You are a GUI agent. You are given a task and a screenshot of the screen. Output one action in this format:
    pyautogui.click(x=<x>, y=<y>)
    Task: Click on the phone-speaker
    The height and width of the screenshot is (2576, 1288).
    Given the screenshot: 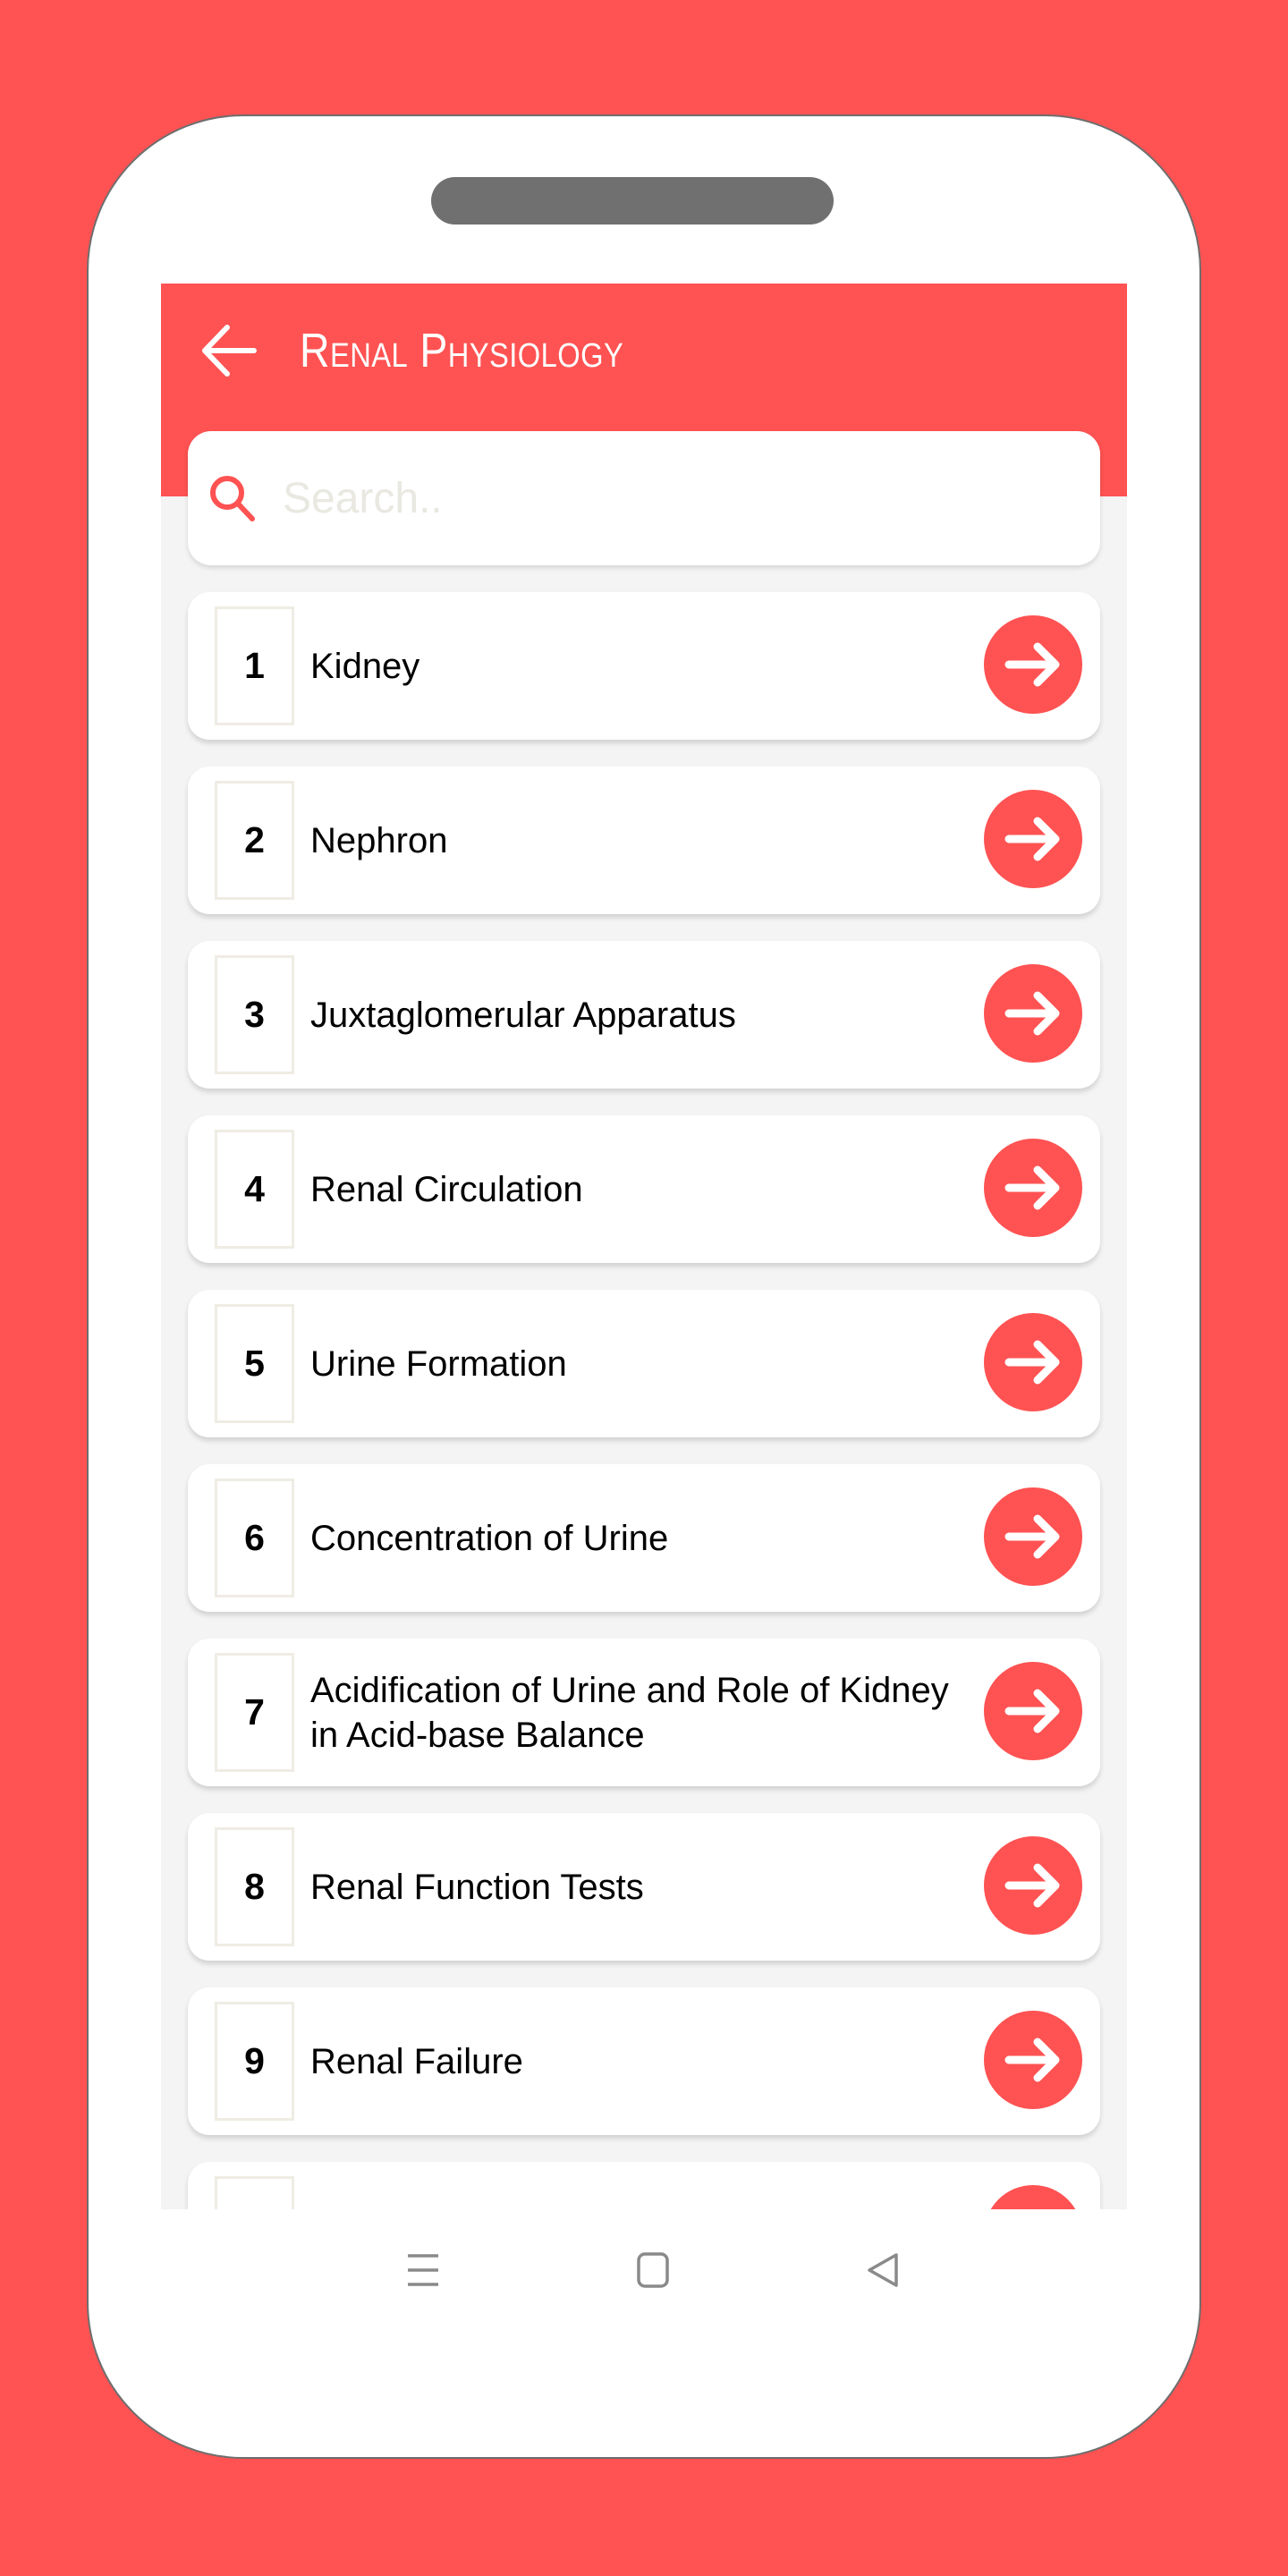 What is the action you would take?
    pyautogui.click(x=632, y=201)
    